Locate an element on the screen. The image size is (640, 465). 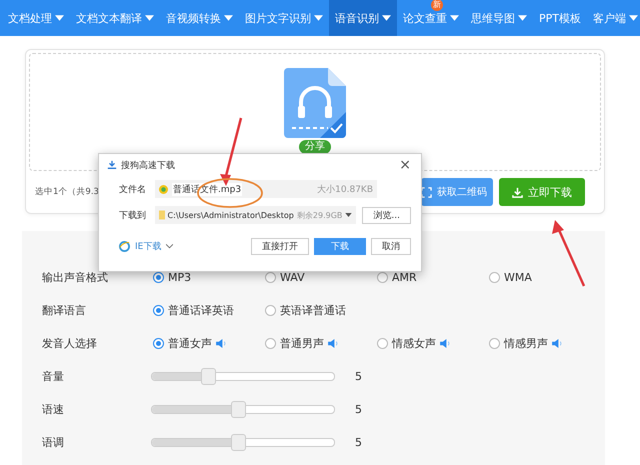
download-button: 下载 is located at coordinates (340, 246).